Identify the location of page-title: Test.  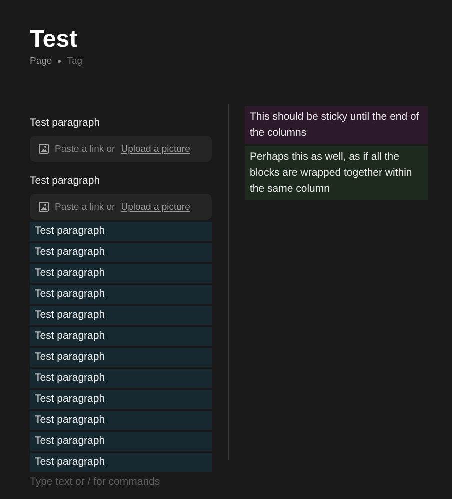
(54, 40).